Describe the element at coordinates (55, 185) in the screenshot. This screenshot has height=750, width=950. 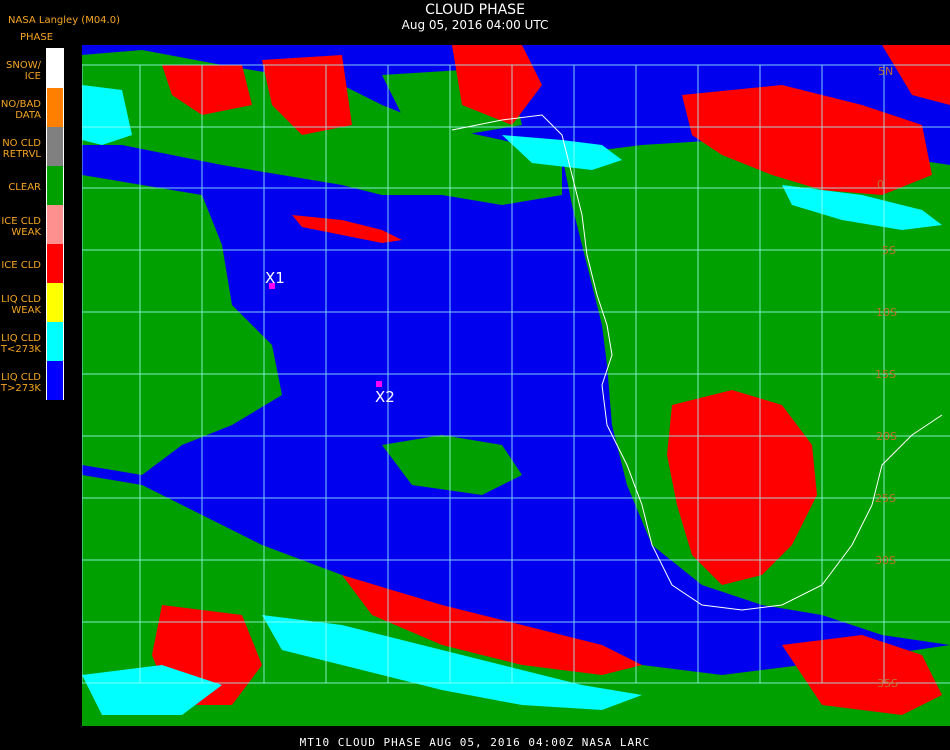
I see `legend-swatch-clear` at that location.